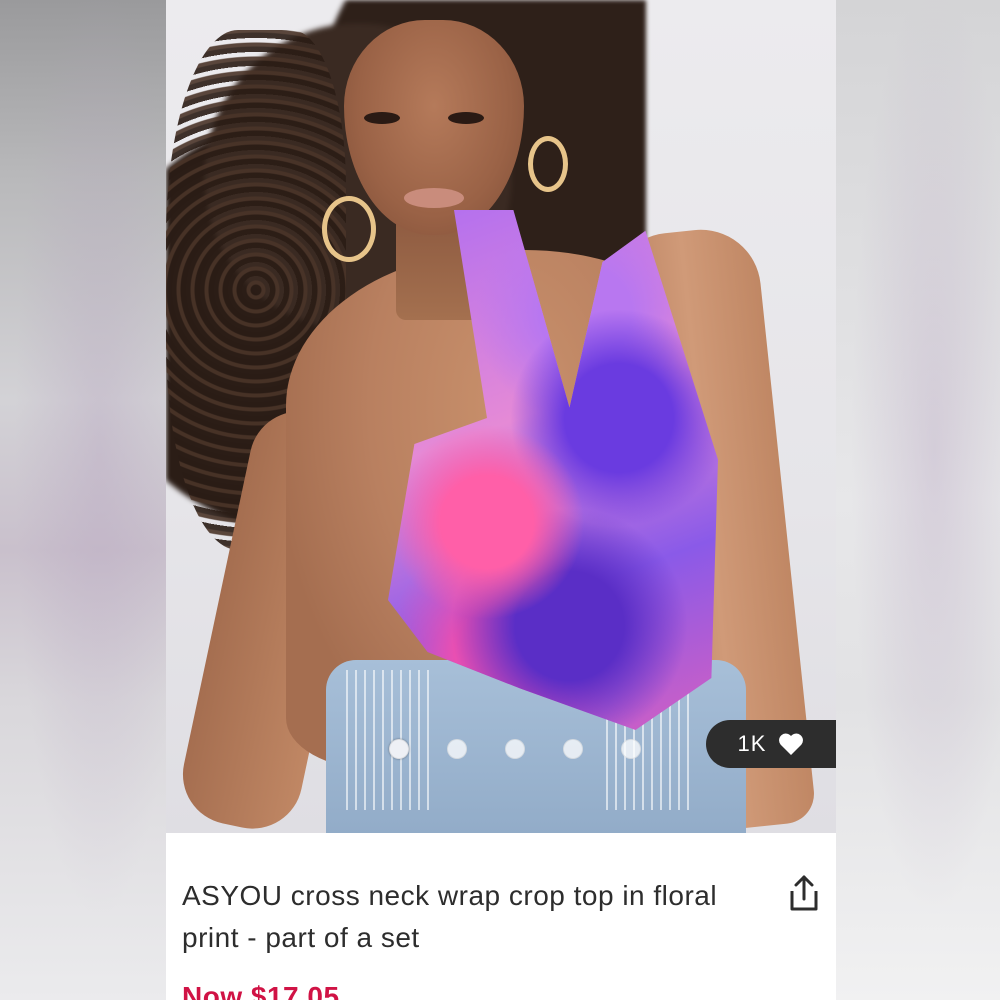 The width and height of the screenshot is (1000, 1000). What do you see at coordinates (434, 198) in the screenshot?
I see `model-lips` at bounding box center [434, 198].